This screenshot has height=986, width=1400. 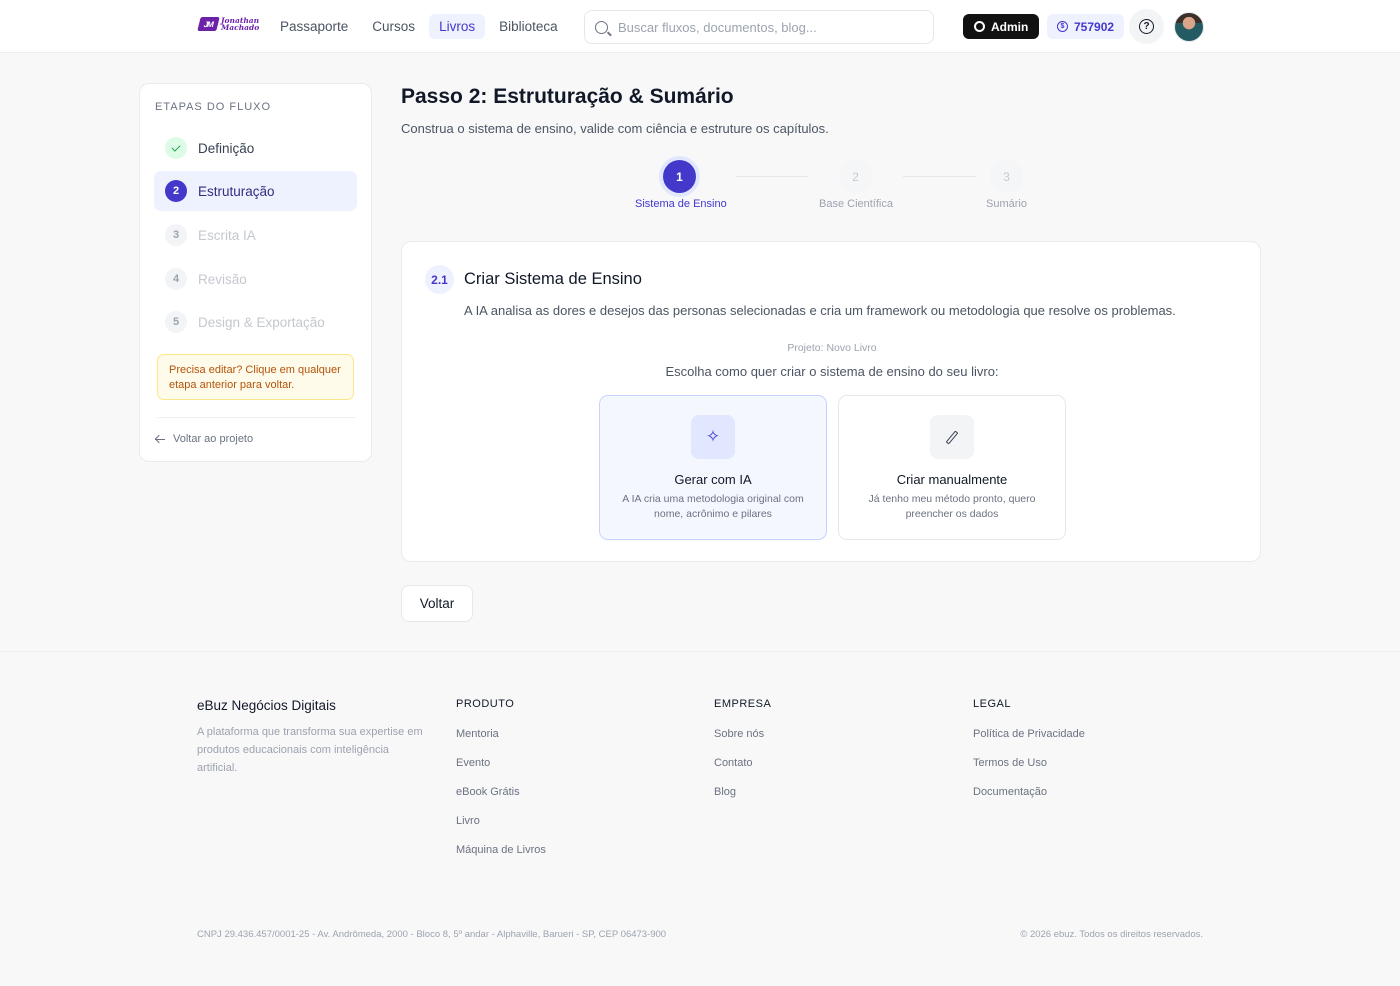 I want to click on substep-1-label: Sistema de Ensino, so click(x=681, y=204).